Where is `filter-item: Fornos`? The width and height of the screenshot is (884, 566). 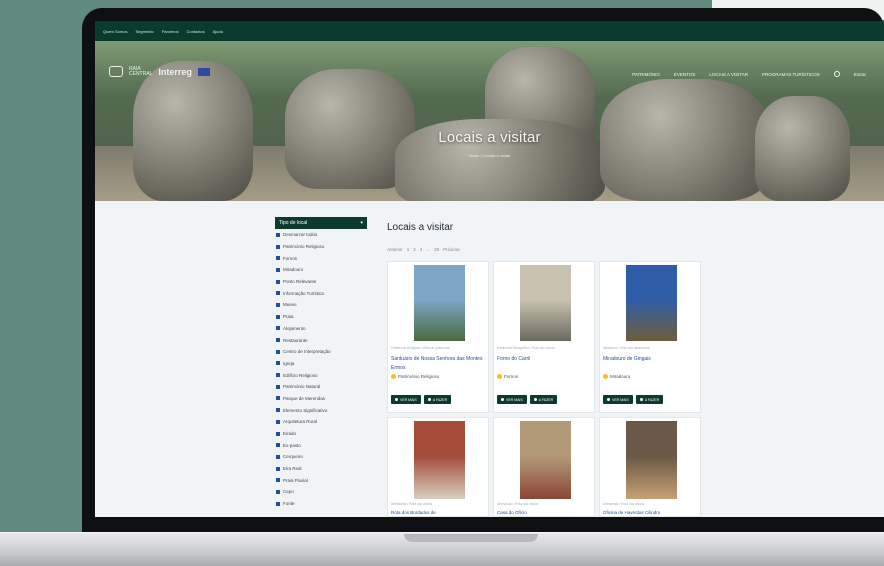
filter-item: Fornos is located at coordinates (321, 258).